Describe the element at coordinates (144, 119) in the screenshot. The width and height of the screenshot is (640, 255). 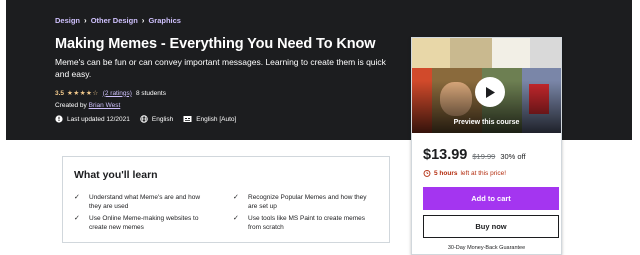
I see `globe-icon` at that location.